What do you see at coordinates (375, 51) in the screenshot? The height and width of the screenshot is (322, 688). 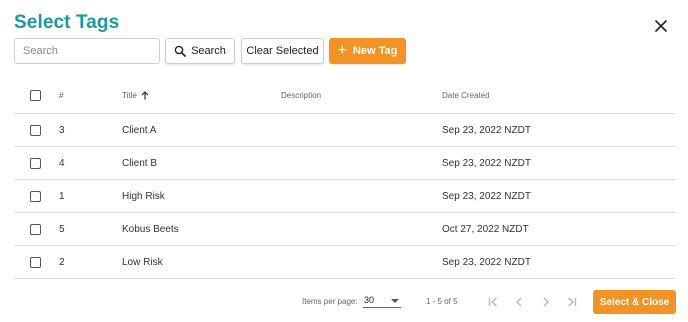 I see `new-tag-label: New Tag` at bounding box center [375, 51].